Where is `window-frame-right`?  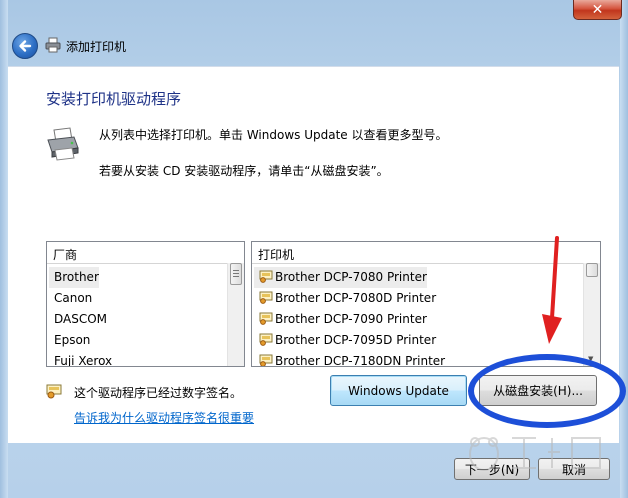 window-frame-right is located at coordinates (624, 249).